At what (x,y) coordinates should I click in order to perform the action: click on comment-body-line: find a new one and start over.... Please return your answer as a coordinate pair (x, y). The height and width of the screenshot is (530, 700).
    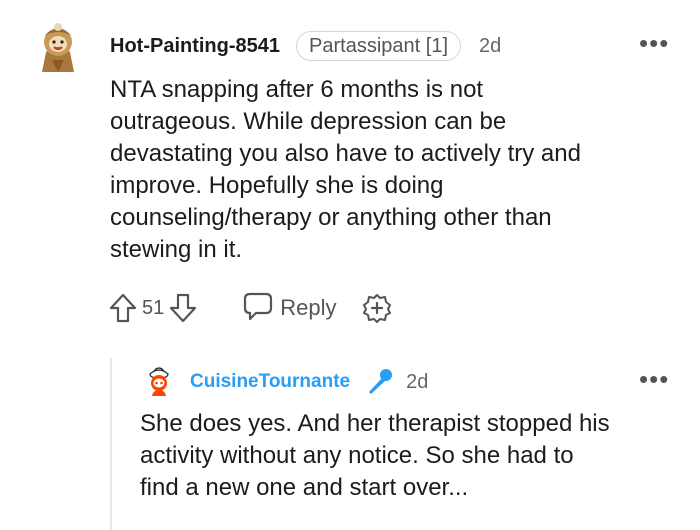
    Looking at the image, I should click on (304, 487).